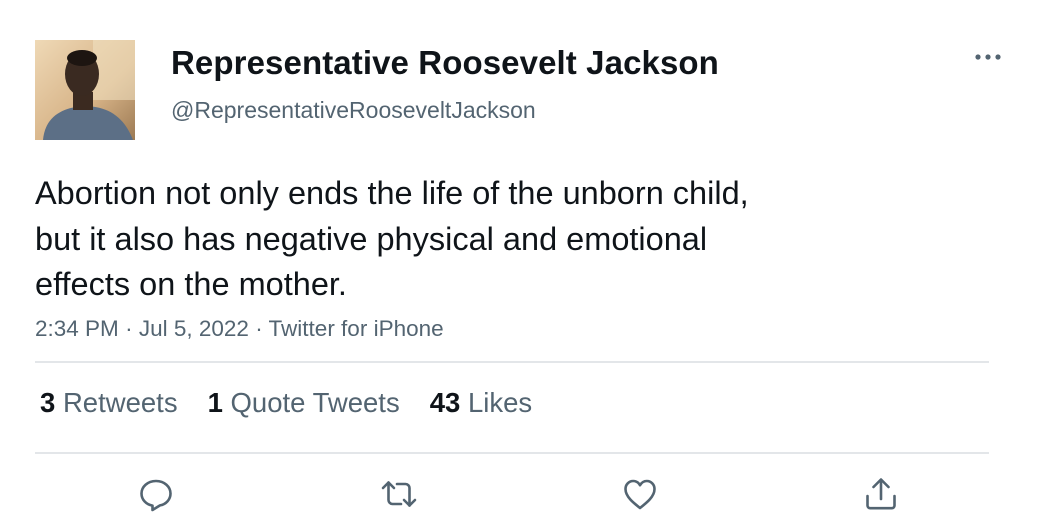  I want to click on heart-icon, so click(640, 494).